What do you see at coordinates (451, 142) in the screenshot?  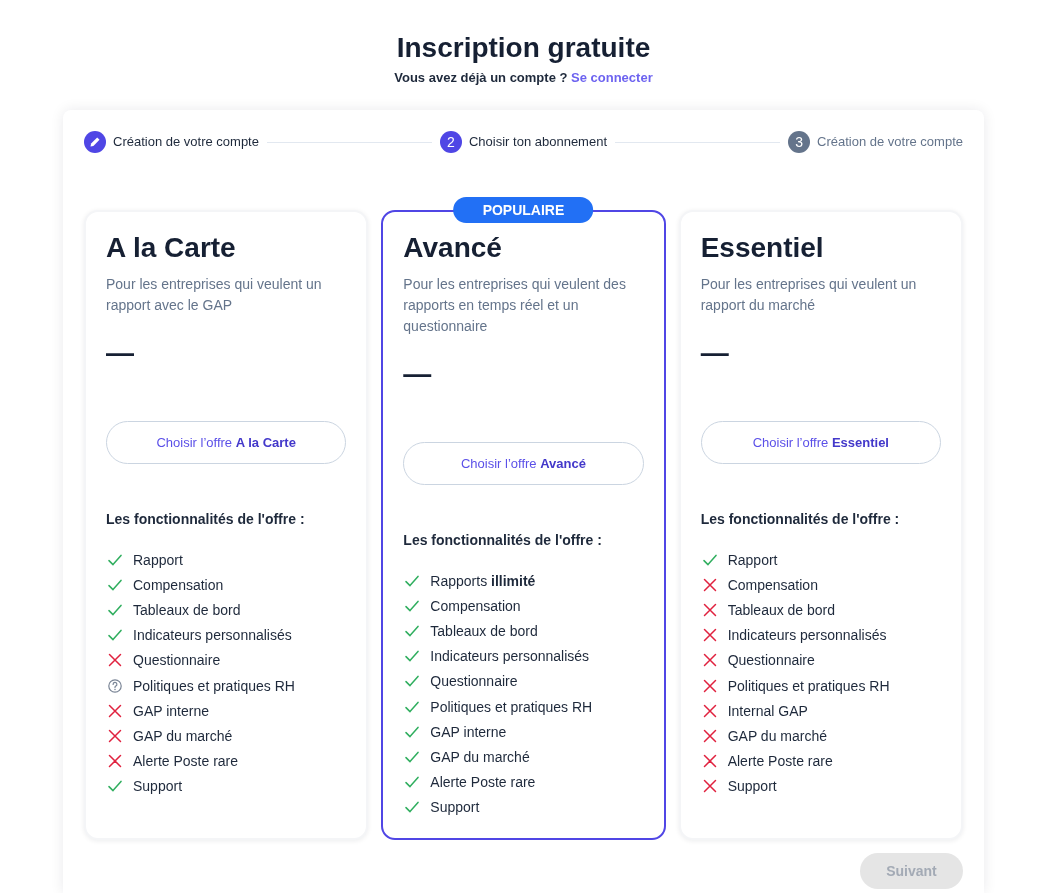 I see `step-number: 2` at bounding box center [451, 142].